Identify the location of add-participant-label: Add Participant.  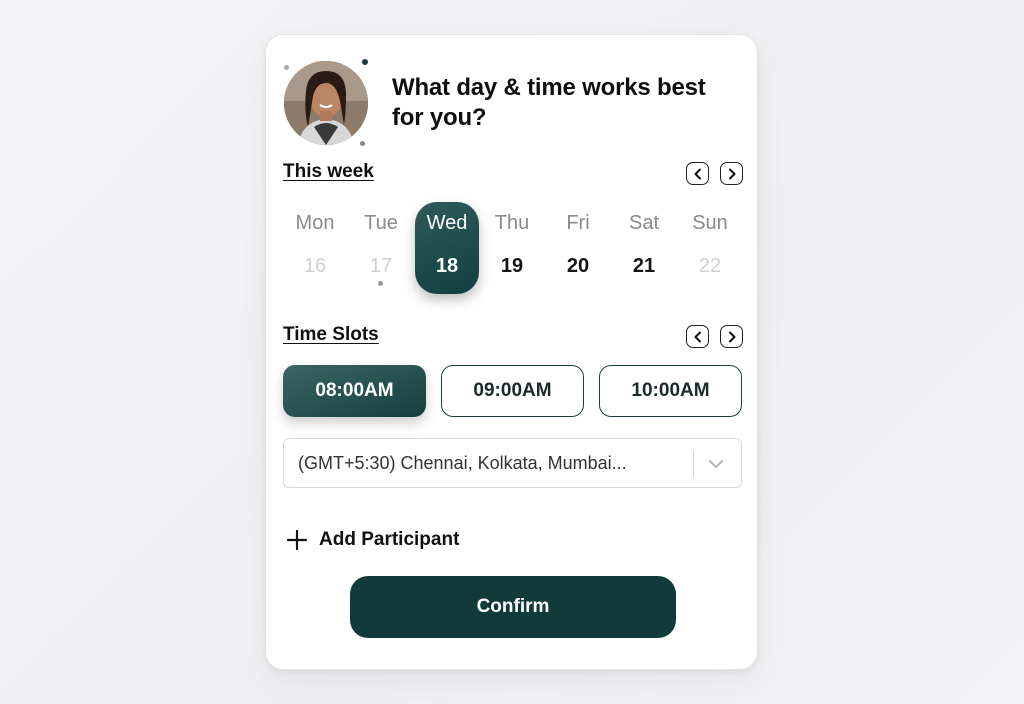
(389, 539).